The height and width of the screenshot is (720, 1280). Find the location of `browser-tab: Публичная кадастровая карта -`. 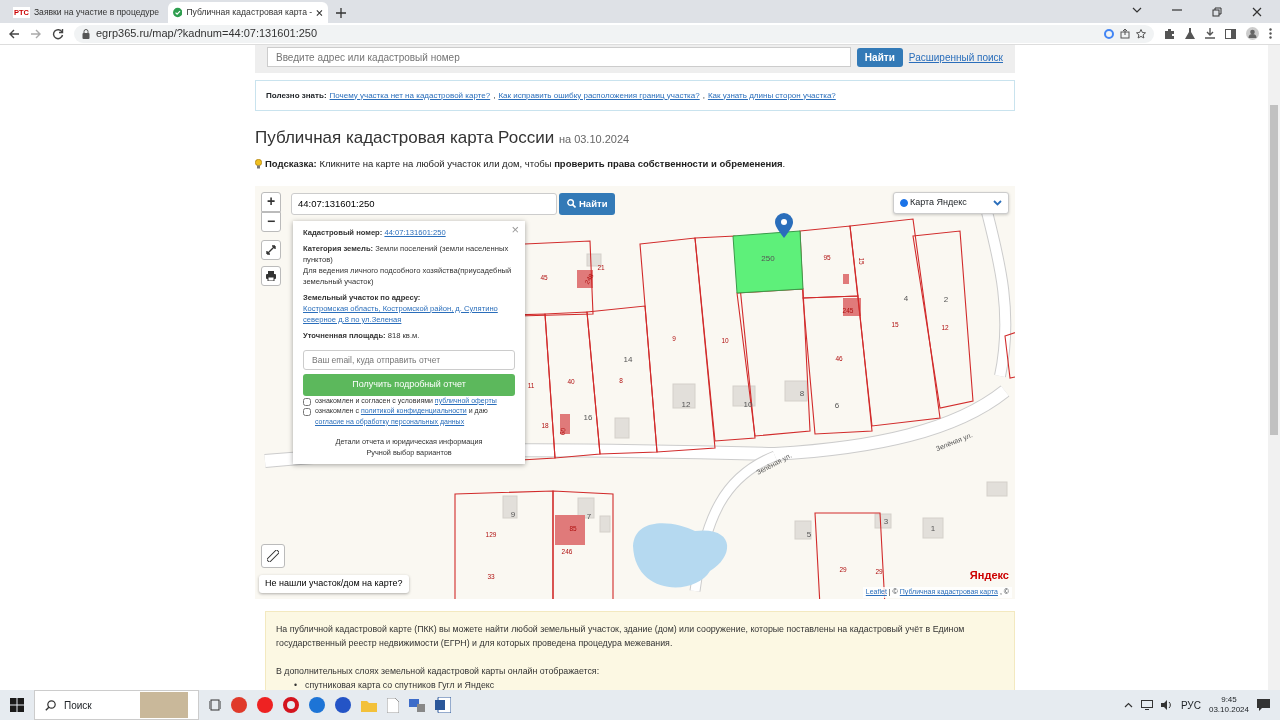

browser-tab: Публичная кадастровая карта - is located at coordinates (248, 12).